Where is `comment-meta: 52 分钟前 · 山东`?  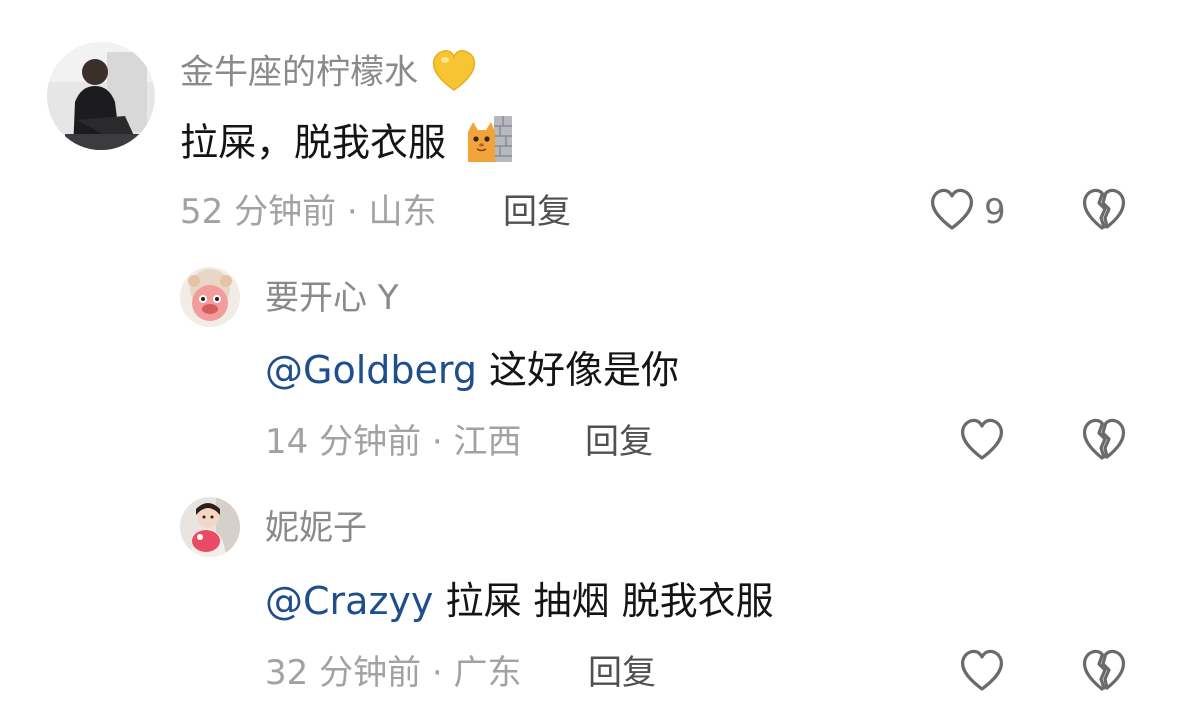
comment-meta: 52 分钟前 · 山东 is located at coordinates (308, 212).